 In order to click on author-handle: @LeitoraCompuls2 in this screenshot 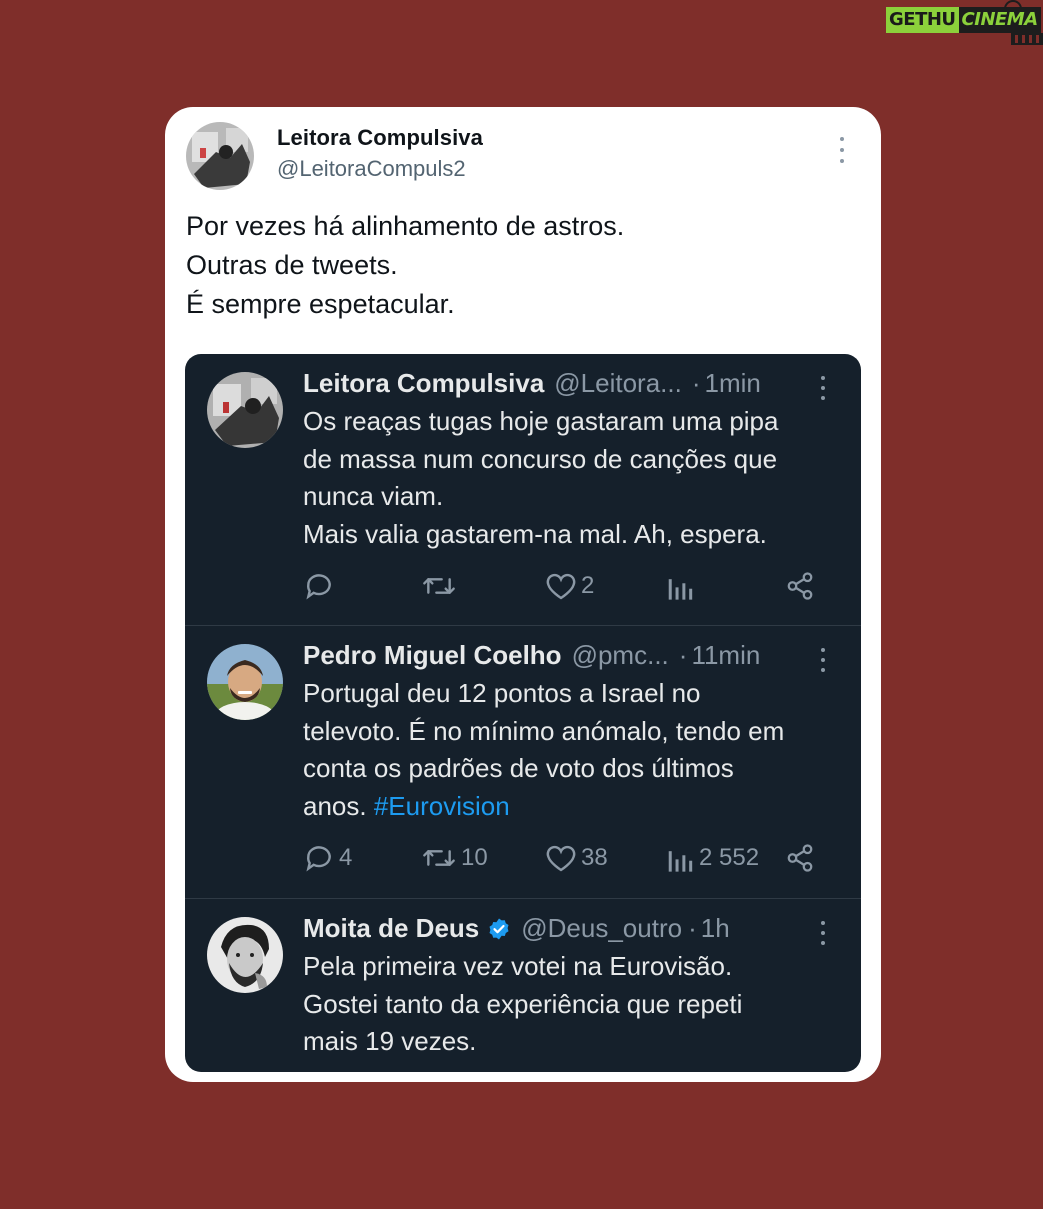, I will do `click(371, 169)`.